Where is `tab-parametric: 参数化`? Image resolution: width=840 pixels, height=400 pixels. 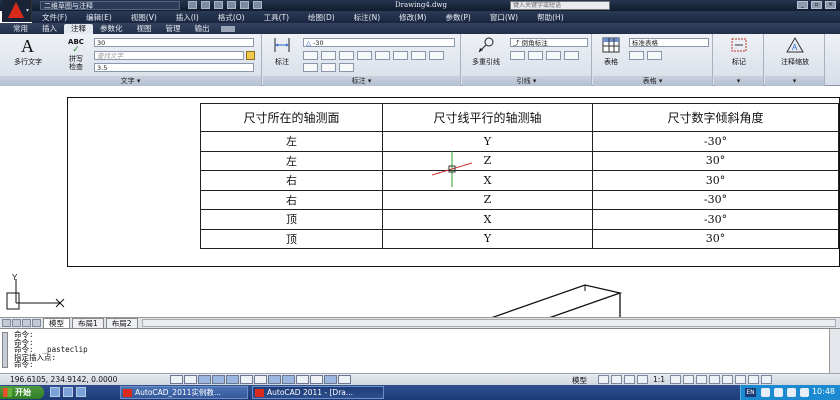 tab-parametric: 参数化 is located at coordinates (111, 29).